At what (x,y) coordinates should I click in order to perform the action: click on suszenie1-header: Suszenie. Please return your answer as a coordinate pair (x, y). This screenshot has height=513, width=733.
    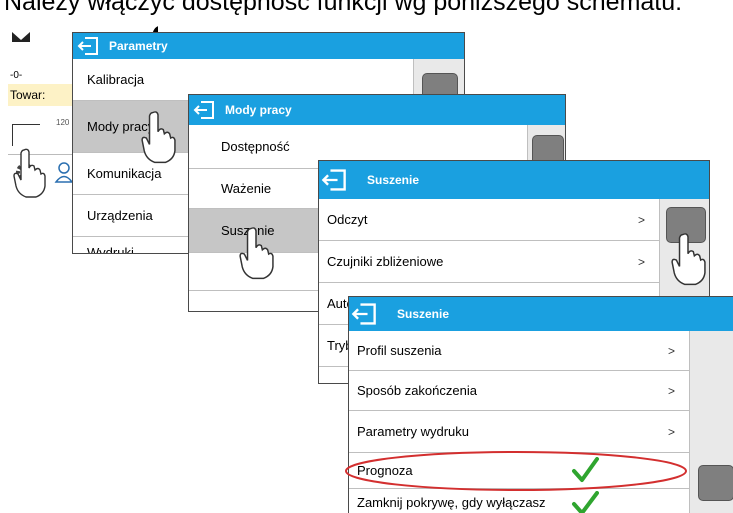
    Looking at the image, I should click on (514, 180).